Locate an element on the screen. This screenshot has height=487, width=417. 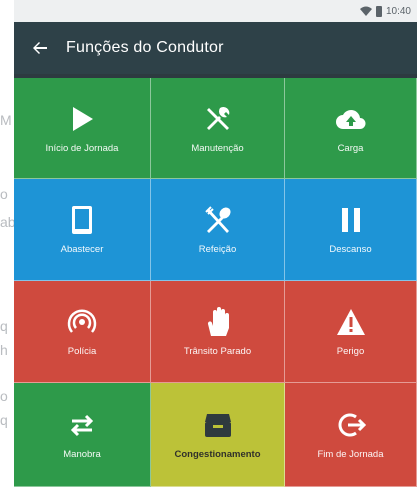
tile-perigo: Perigo is located at coordinates (351, 332).